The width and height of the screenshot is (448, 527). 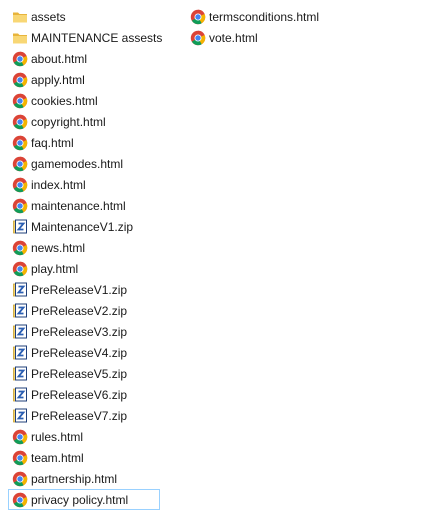 I want to click on file-name-label: PreReleaseV7.zip, so click(x=79, y=415).